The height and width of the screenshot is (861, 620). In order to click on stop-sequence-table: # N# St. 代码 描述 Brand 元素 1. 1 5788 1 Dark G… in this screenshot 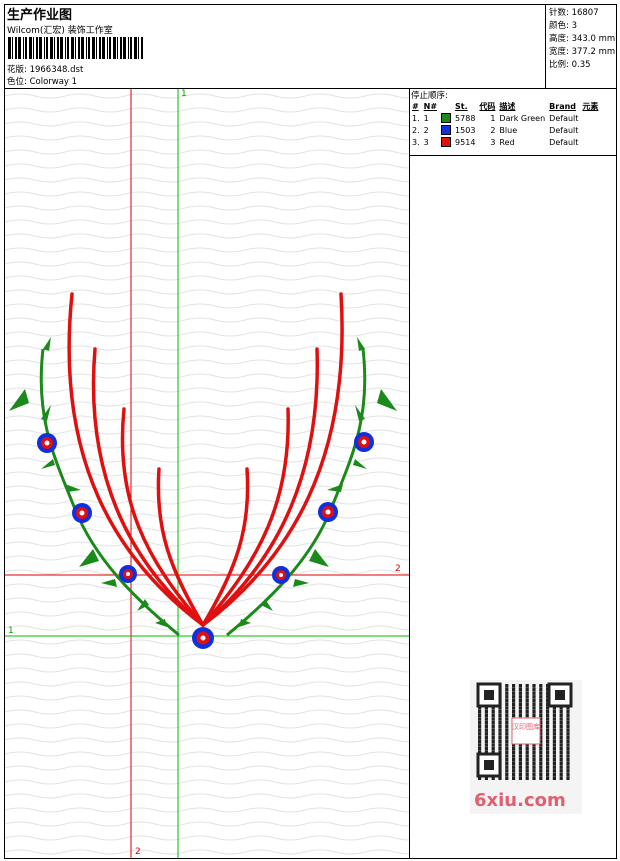, I will do `click(505, 124)`.